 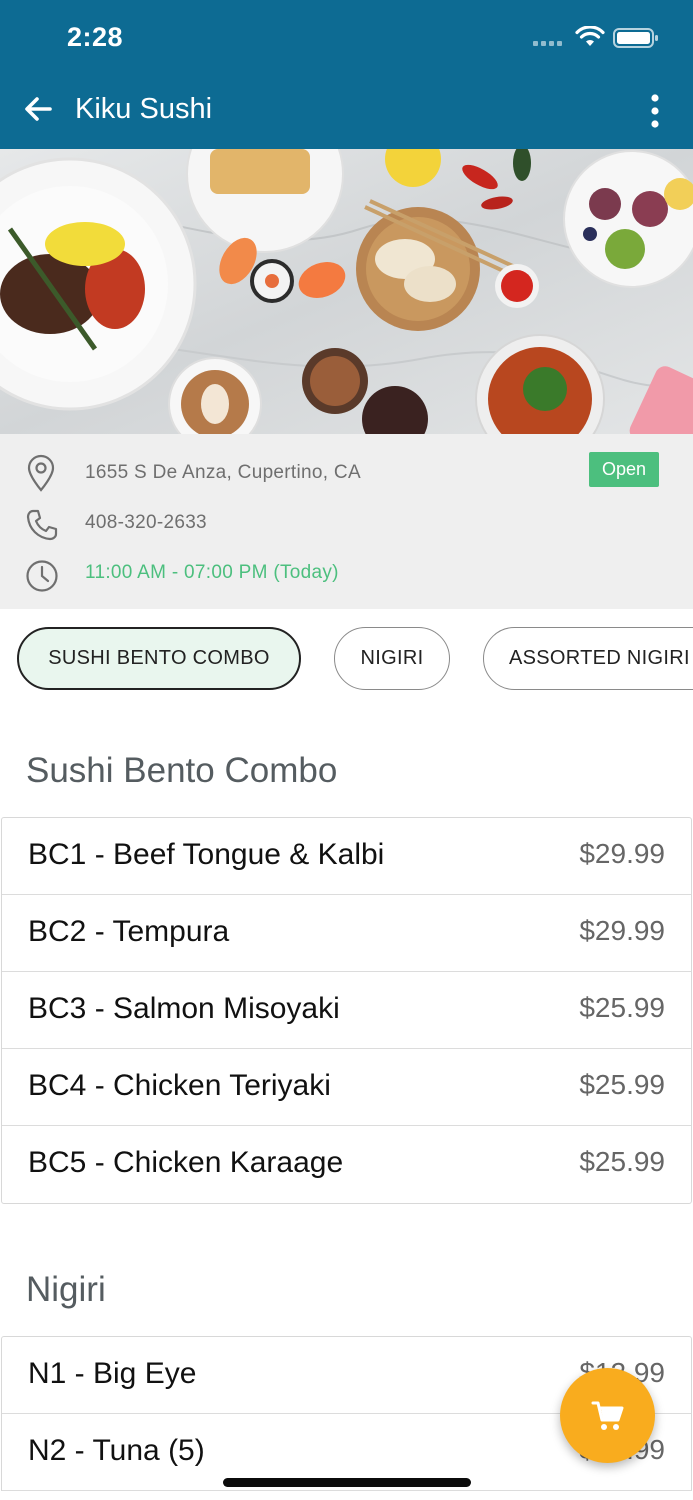 What do you see at coordinates (116, 1450) in the screenshot?
I see `item-name: N2 - Tuna (5)` at bounding box center [116, 1450].